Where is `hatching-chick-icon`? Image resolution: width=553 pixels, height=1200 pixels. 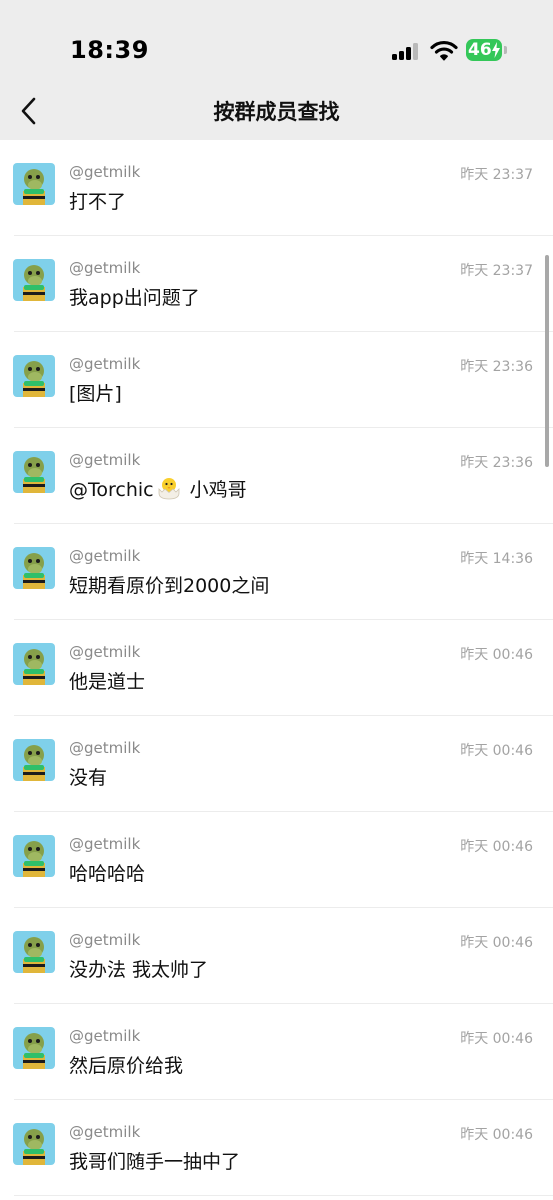 hatching-chick-icon is located at coordinates (169, 489).